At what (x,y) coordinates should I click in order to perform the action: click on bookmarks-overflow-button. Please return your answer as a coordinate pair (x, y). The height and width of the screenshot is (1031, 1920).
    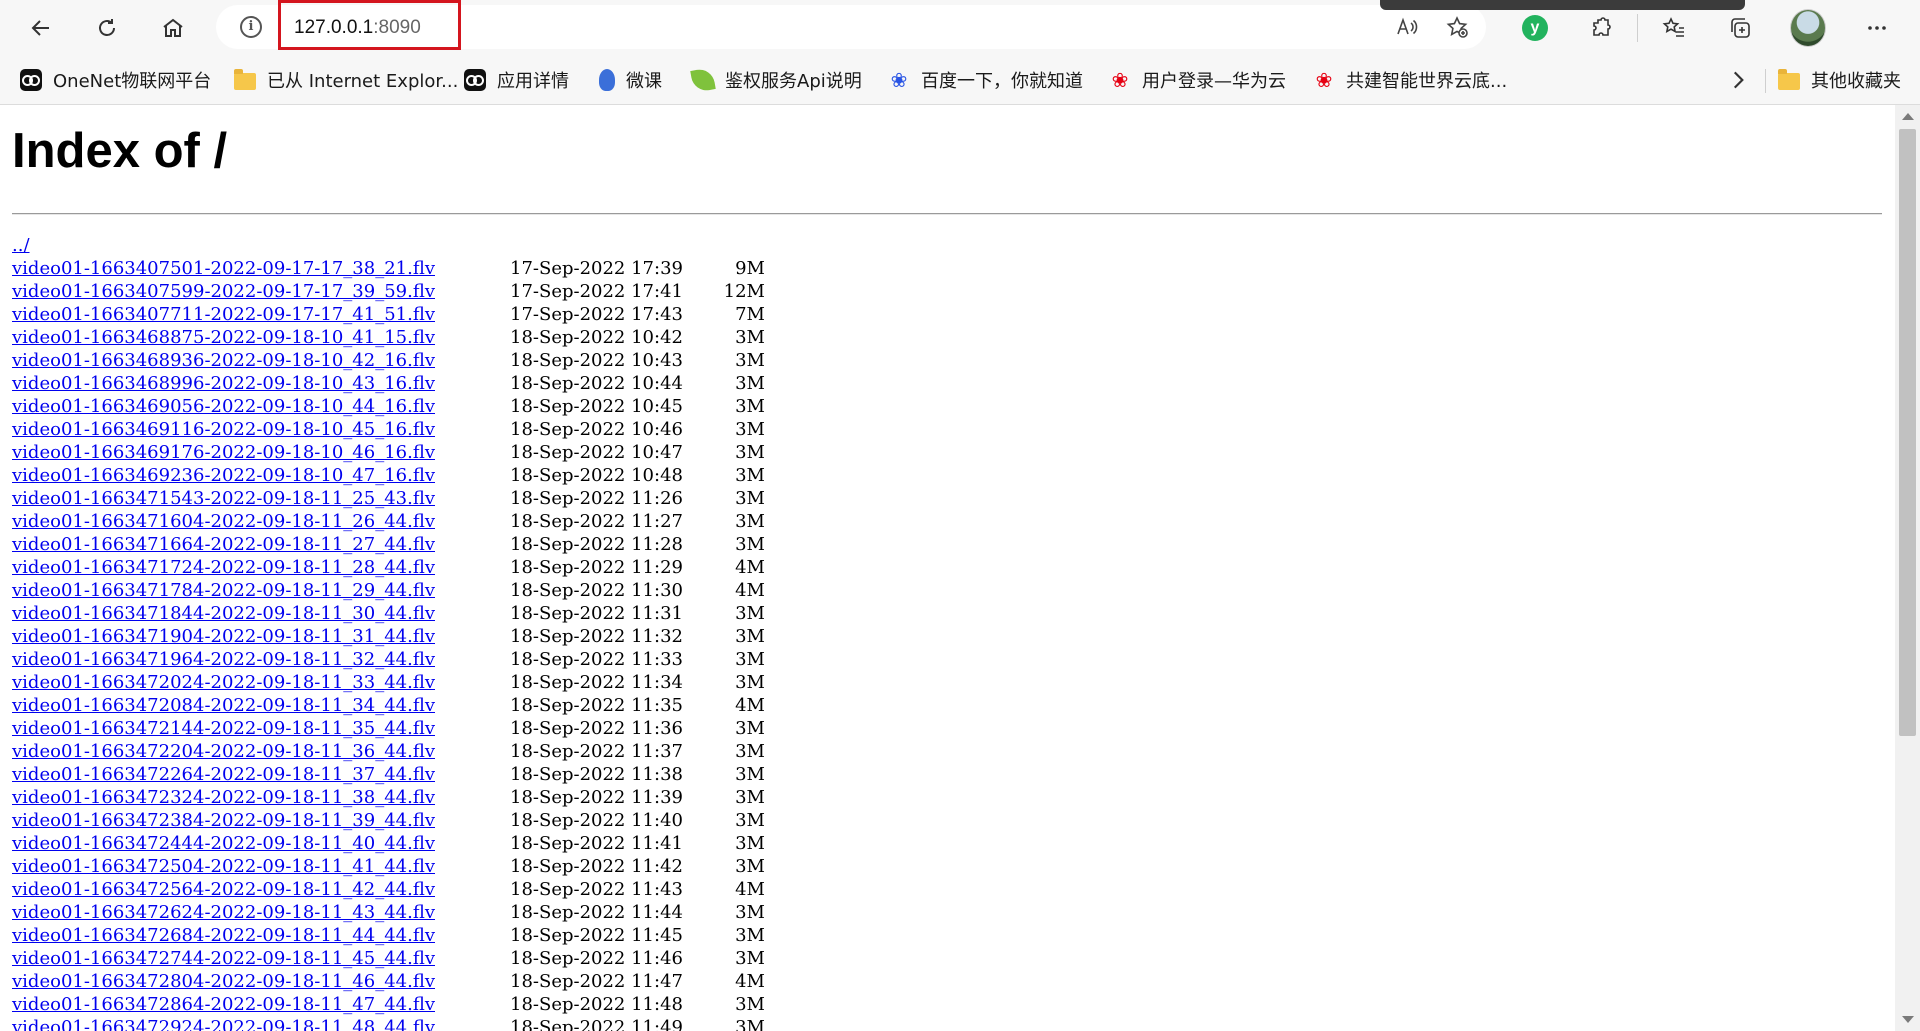
    Looking at the image, I should click on (1738, 80).